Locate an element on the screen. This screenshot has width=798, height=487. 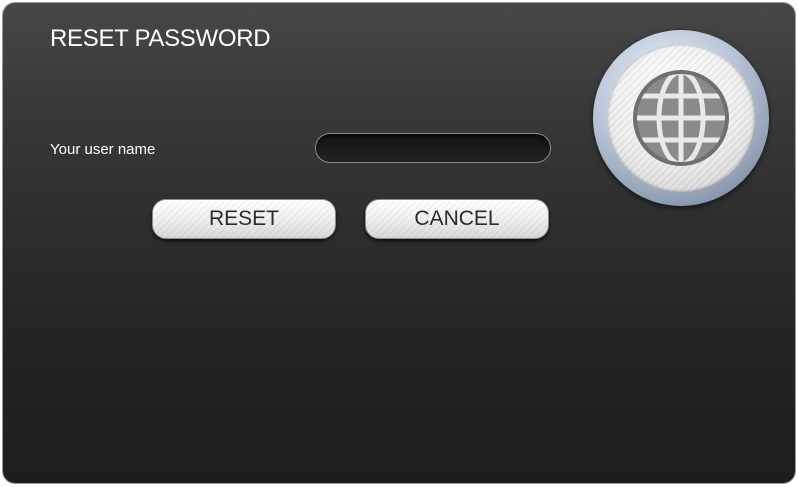
username-input is located at coordinates (433, 148).